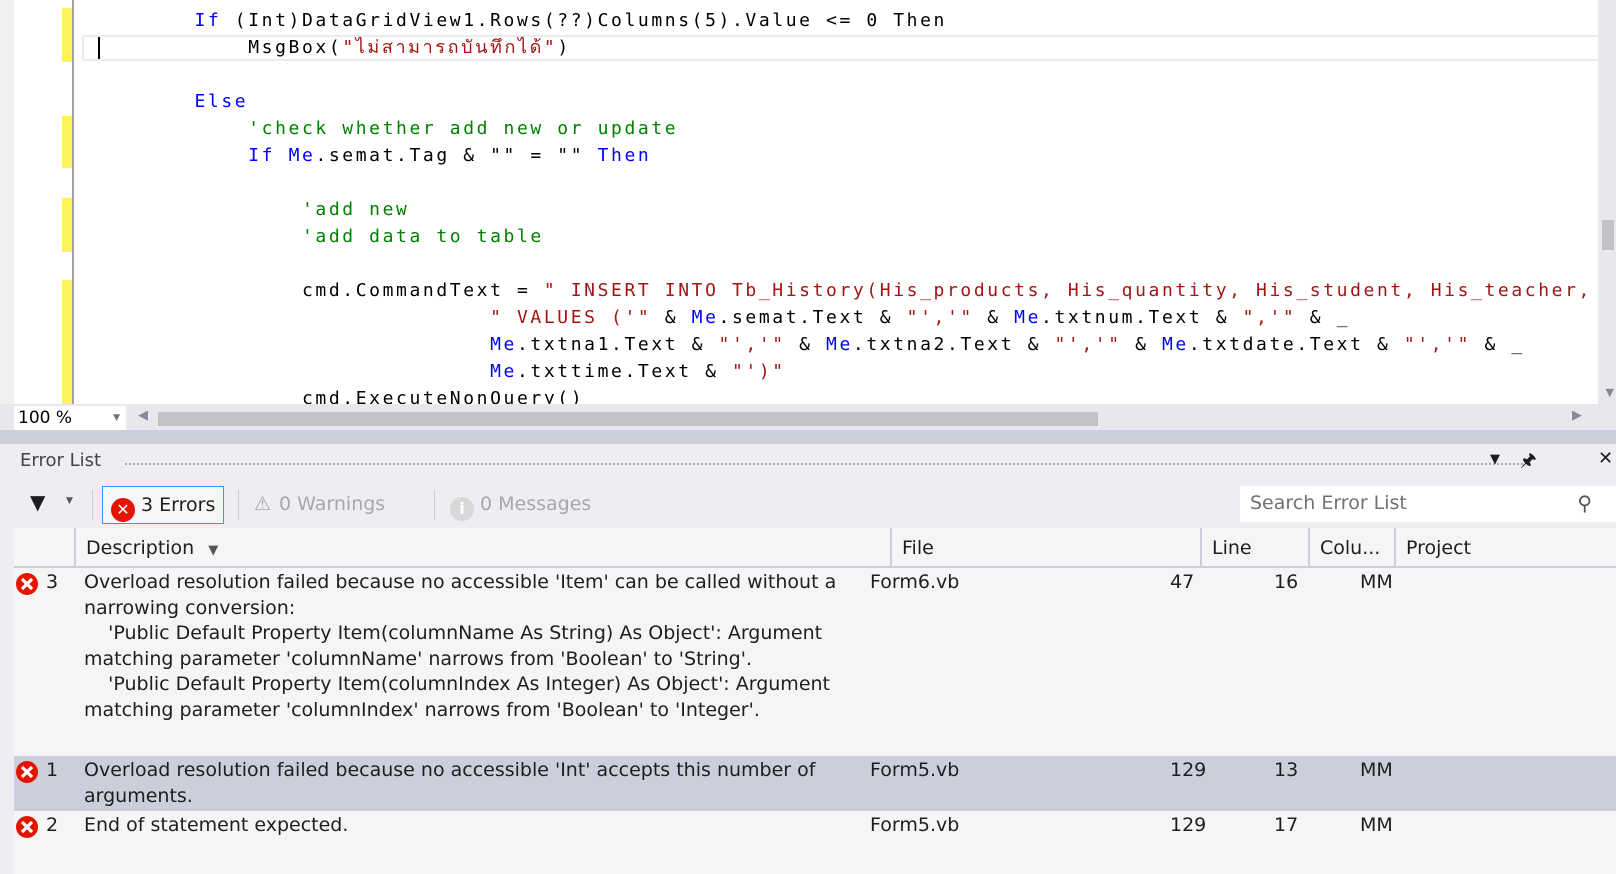 Image resolution: width=1616 pixels, height=874 pixels. Describe the element at coordinates (315, 290) in the screenshot. I see `code-token: cmd.CommandText =` at that location.